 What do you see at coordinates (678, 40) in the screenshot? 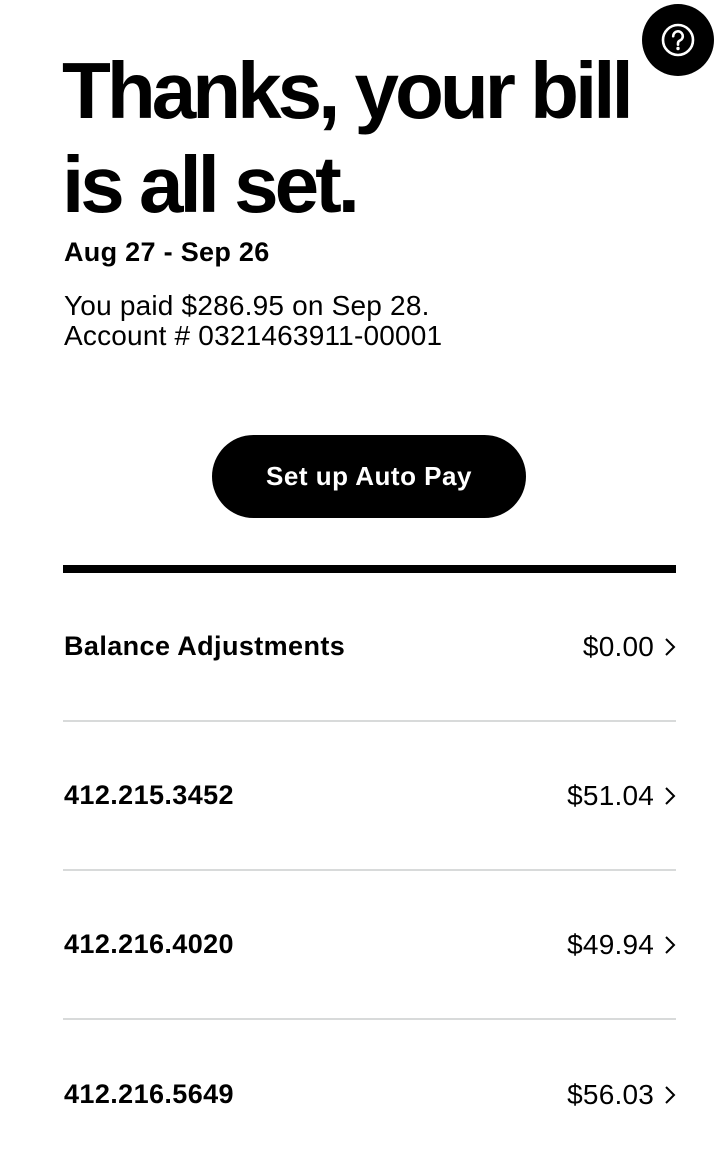
I see `question-icon` at bounding box center [678, 40].